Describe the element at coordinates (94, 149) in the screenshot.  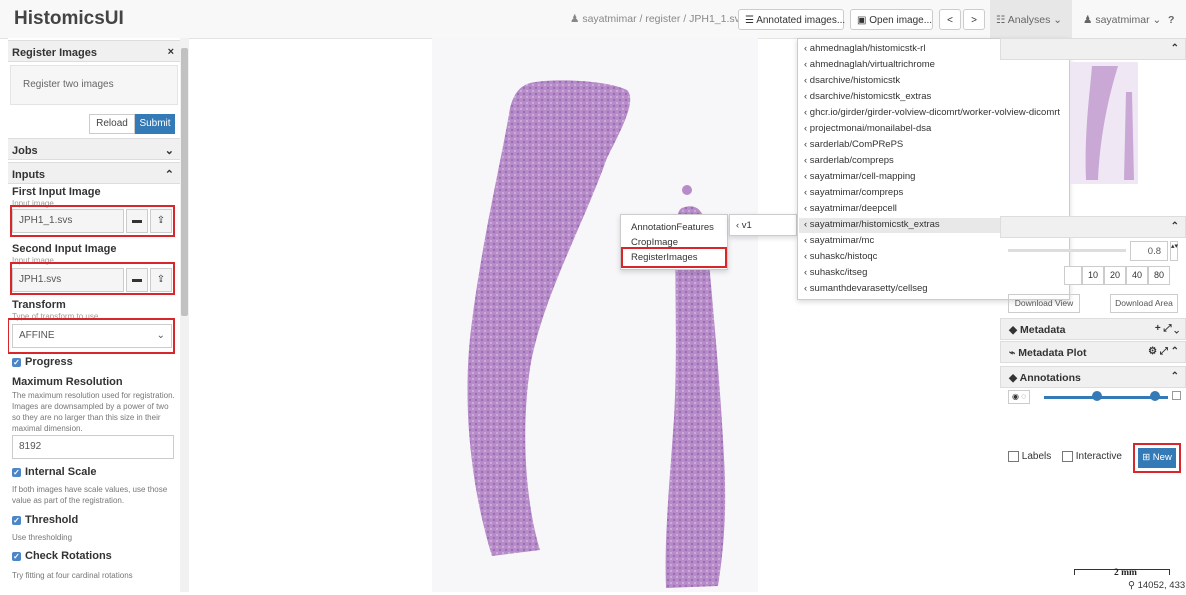
I see `jobs-section-header: Jobs ⌄` at that location.